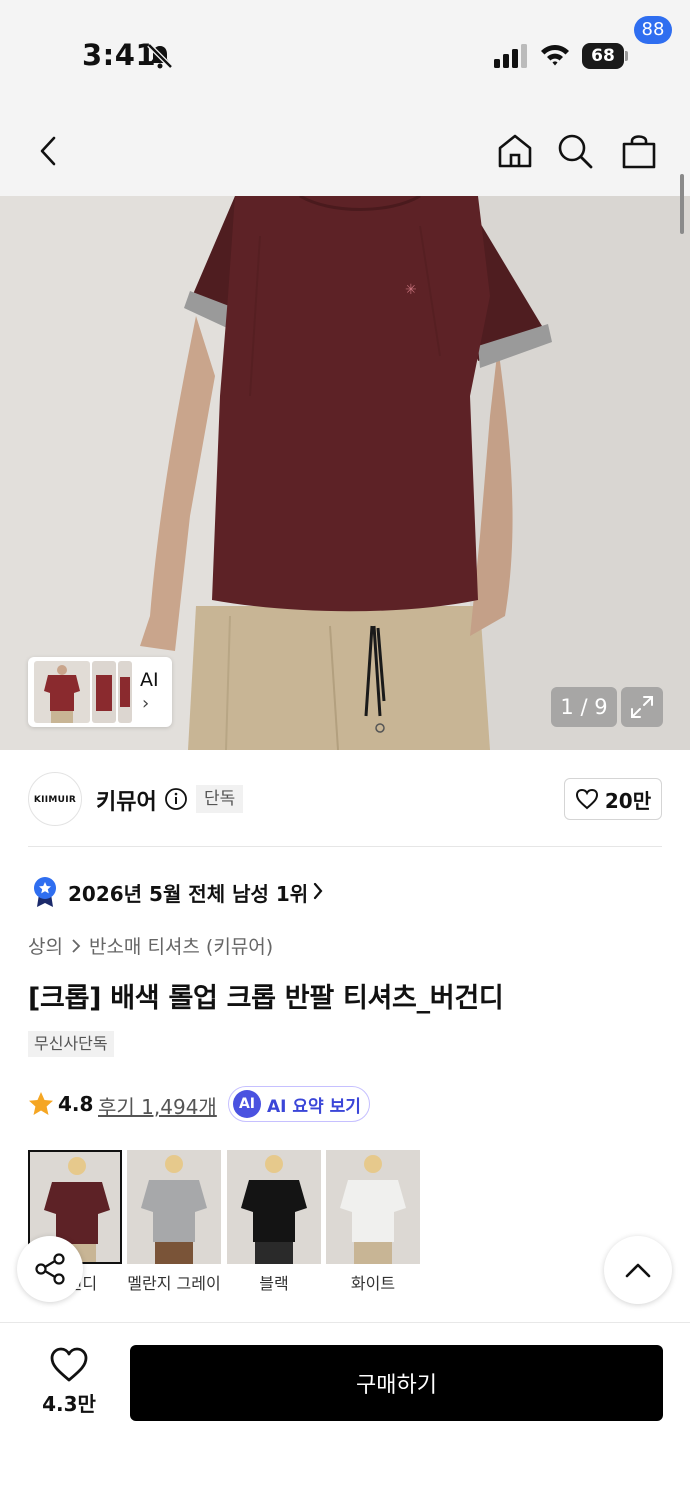 The height and width of the screenshot is (1500, 690). I want to click on brand-like-count: 20만, so click(628, 800).